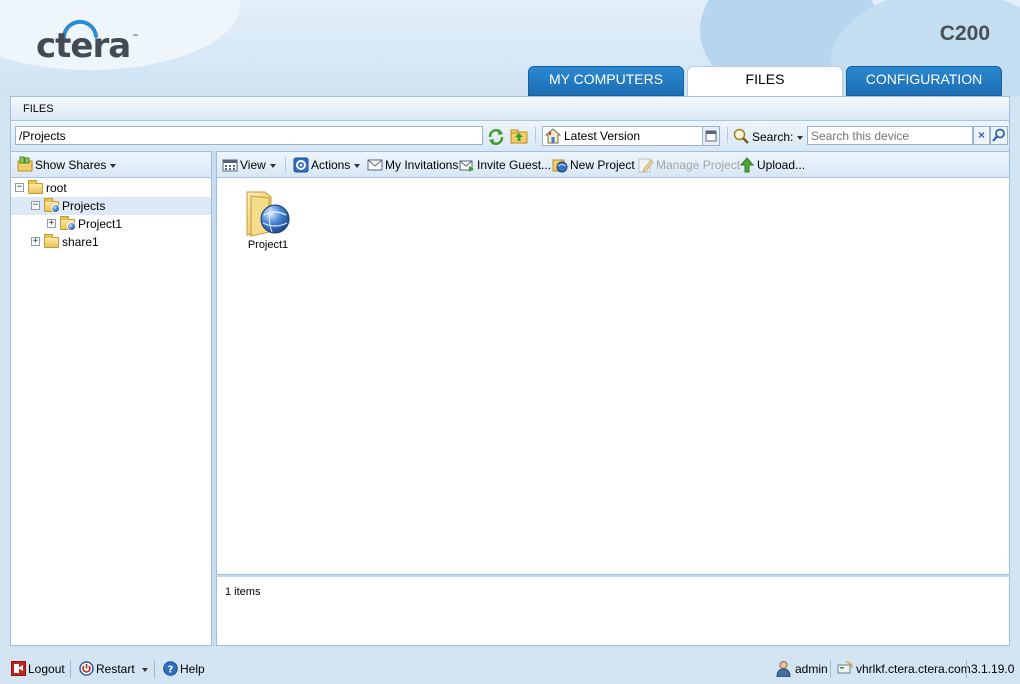 The width and height of the screenshot is (1020, 684). I want to click on magnifier-icon, so click(998, 135).